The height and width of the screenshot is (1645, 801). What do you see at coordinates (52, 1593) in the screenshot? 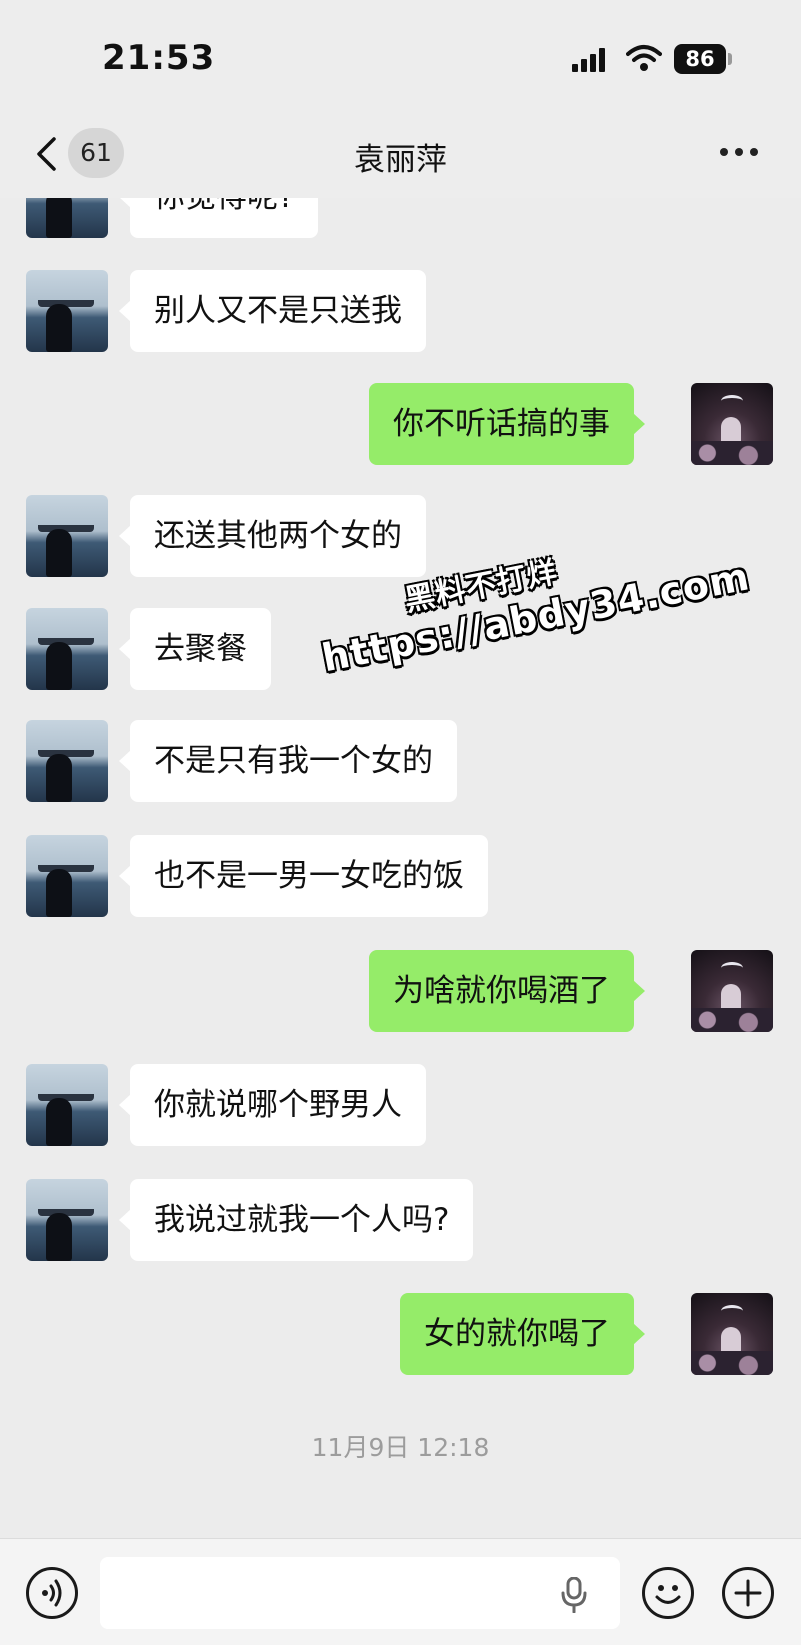
I see `voice-icon` at bounding box center [52, 1593].